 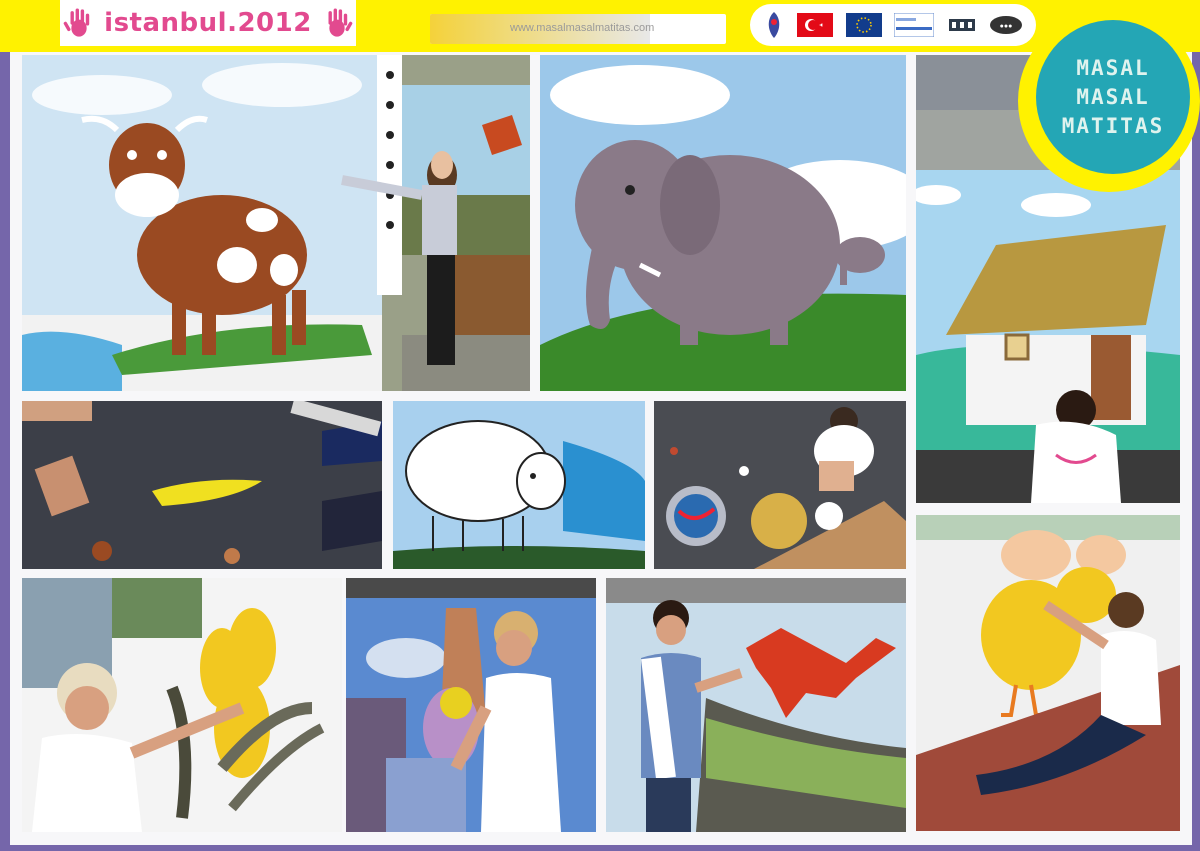 What do you see at coordinates (582, 28) in the screenshot?
I see `website-text: www.masalmasalmatitas.com` at bounding box center [582, 28].